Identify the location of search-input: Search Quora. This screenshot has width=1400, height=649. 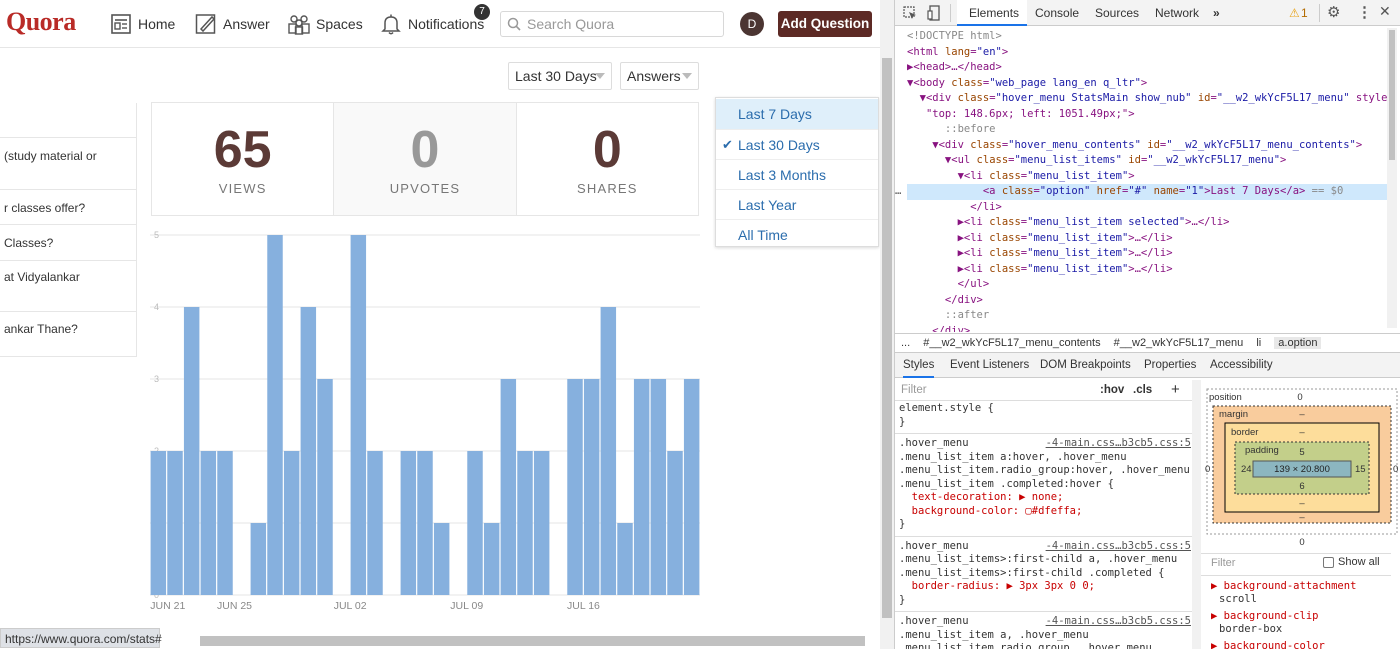
(612, 24).